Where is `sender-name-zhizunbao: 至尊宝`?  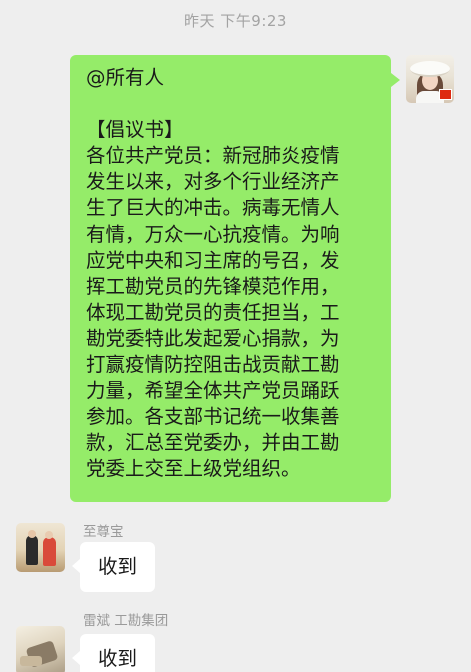 sender-name-zhizunbao: 至尊宝 is located at coordinates (103, 532).